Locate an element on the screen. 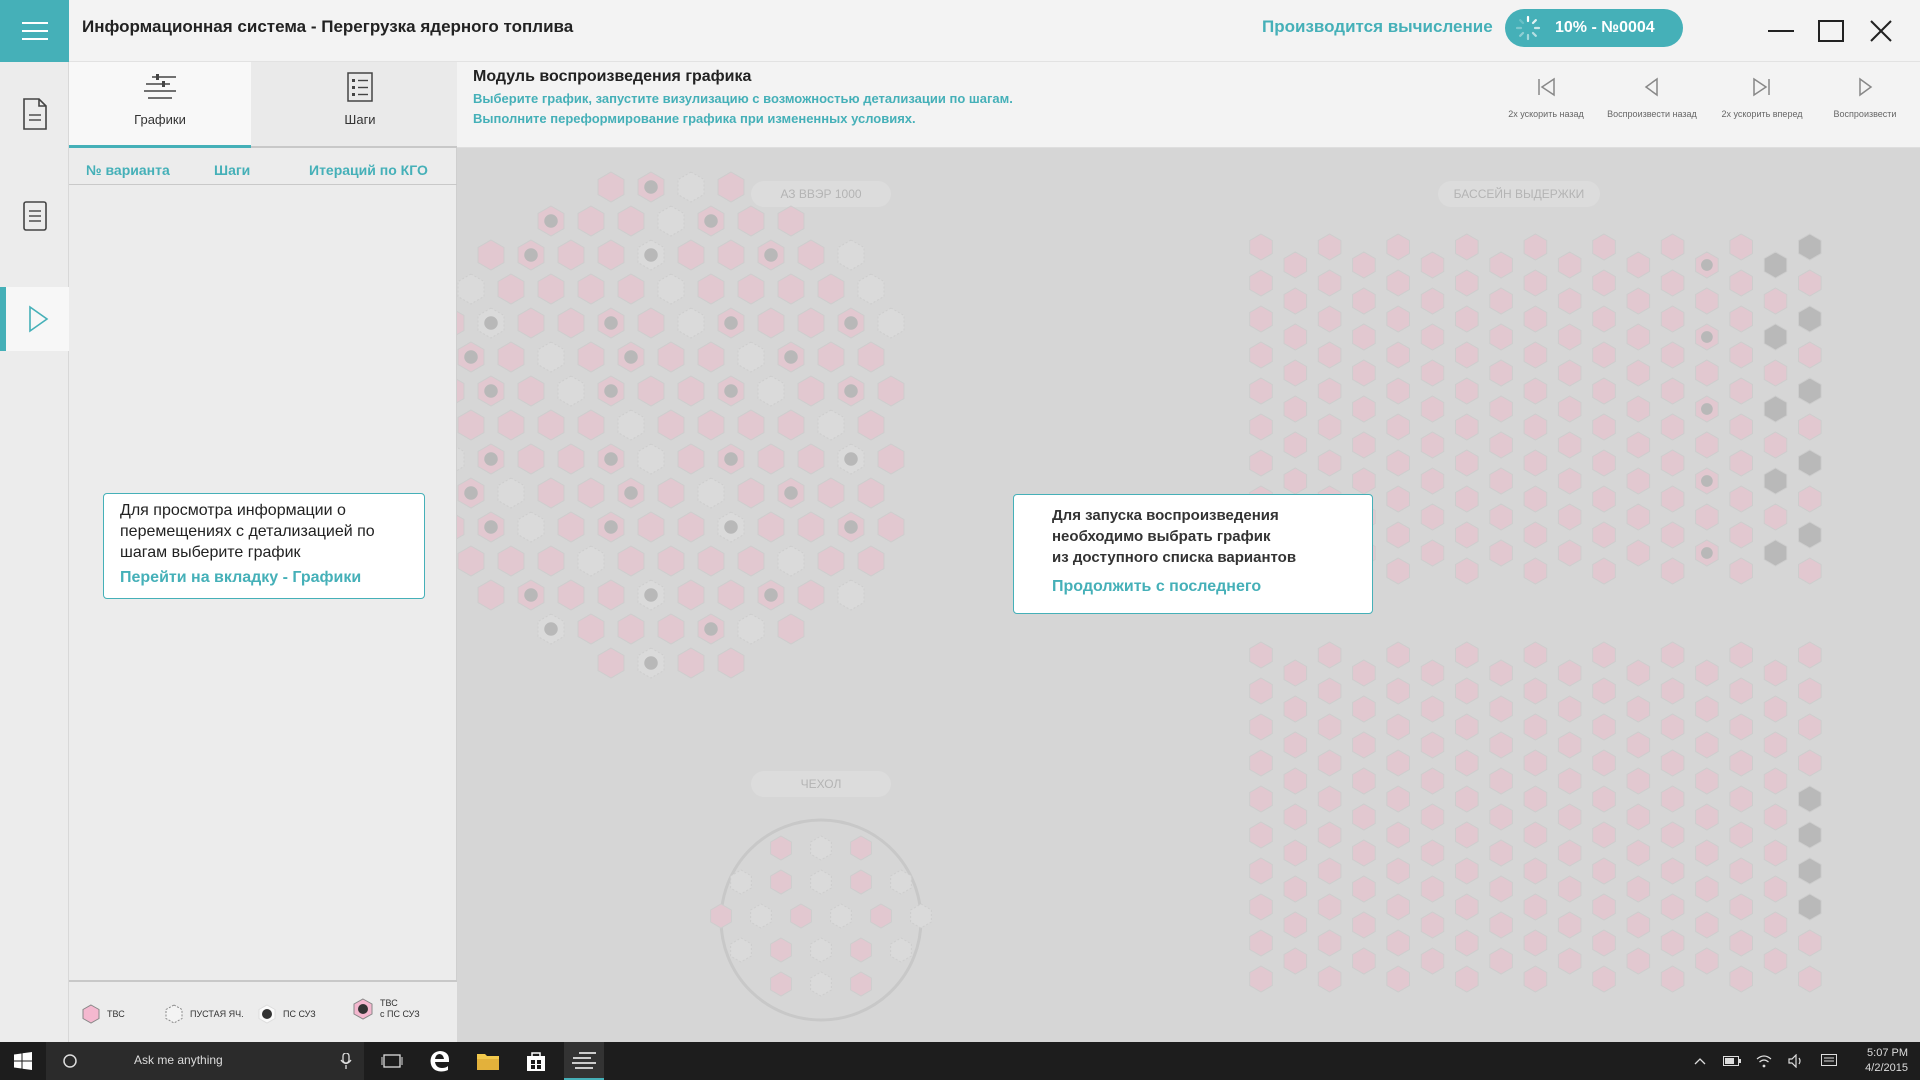  nav-list-button is located at coordinates (34, 216).